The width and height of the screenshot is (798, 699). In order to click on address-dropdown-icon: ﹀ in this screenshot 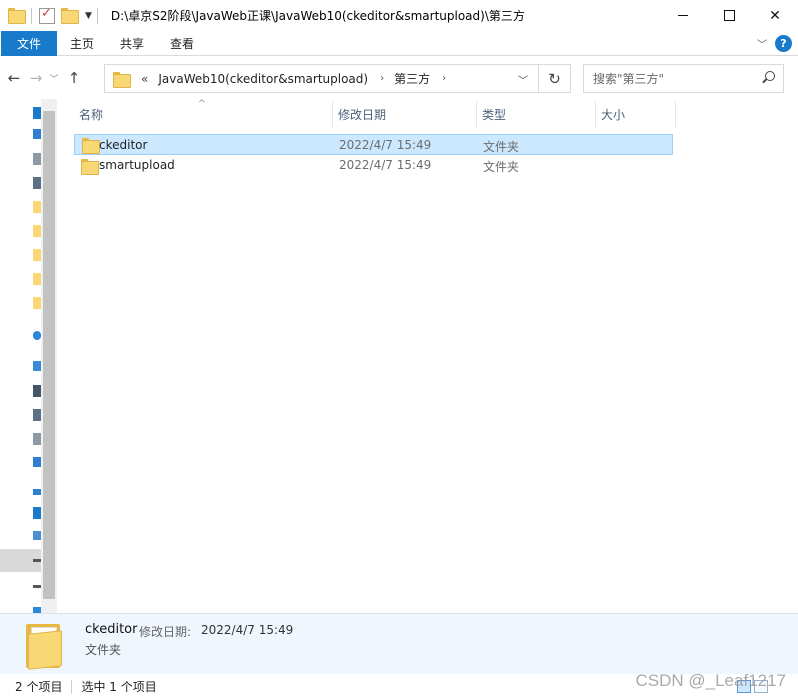, I will do `click(523, 79)`.